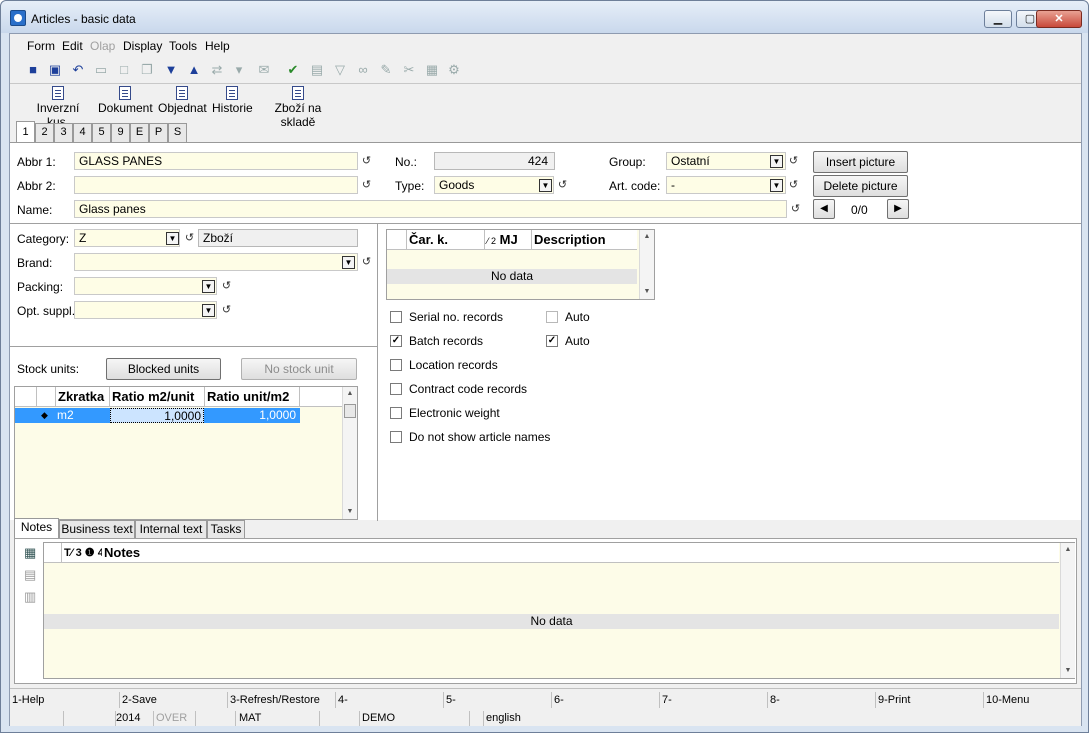 The height and width of the screenshot is (733, 1089). What do you see at coordinates (252, 397) in the screenshot?
I see `ratio-unit-m2-column: Ratio unit/m2` at bounding box center [252, 397].